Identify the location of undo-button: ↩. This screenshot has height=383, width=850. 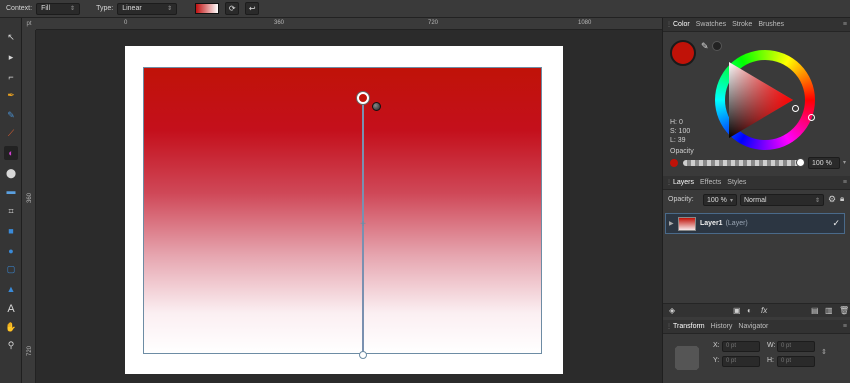
(252, 8).